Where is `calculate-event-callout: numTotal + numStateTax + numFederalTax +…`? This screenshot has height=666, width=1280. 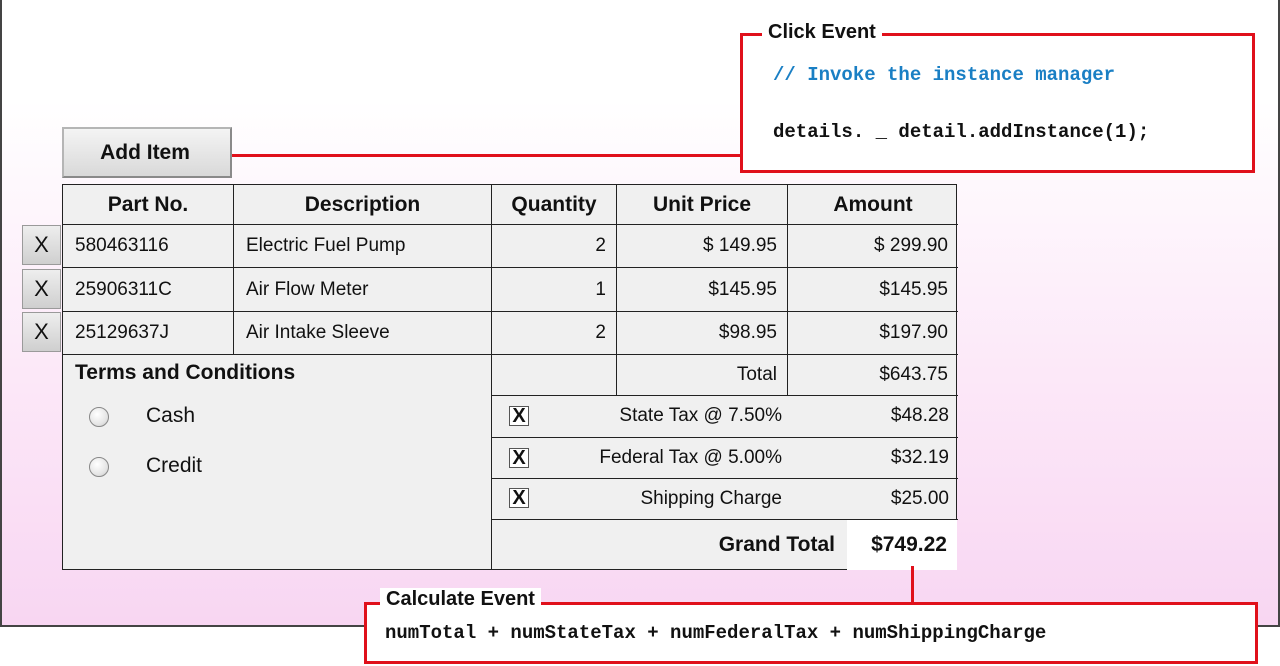 calculate-event-callout: numTotal + numStateTax + numFederalTax +… is located at coordinates (811, 633).